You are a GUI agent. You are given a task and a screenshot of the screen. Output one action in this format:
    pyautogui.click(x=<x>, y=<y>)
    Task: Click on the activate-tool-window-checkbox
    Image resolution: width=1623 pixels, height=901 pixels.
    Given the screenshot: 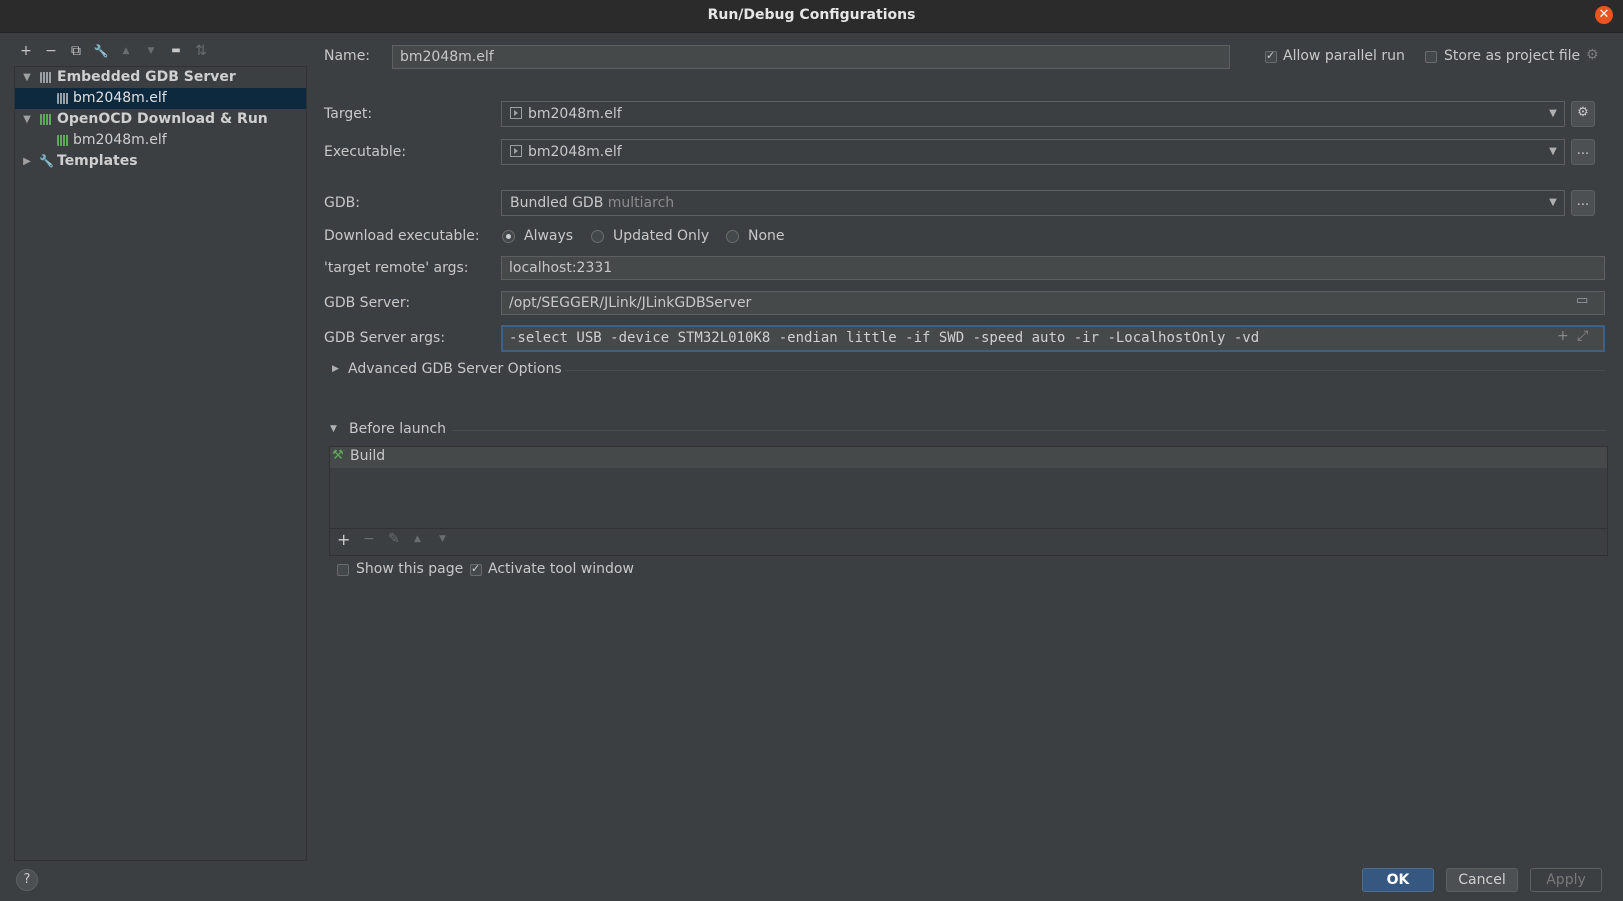 What is the action you would take?
    pyautogui.click(x=476, y=569)
    